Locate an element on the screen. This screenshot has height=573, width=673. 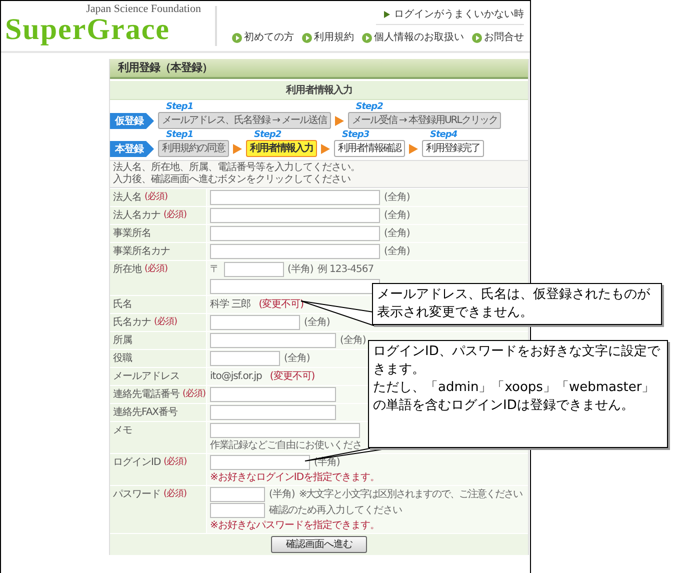
postal-mark: 〒 is located at coordinates (215, 270).